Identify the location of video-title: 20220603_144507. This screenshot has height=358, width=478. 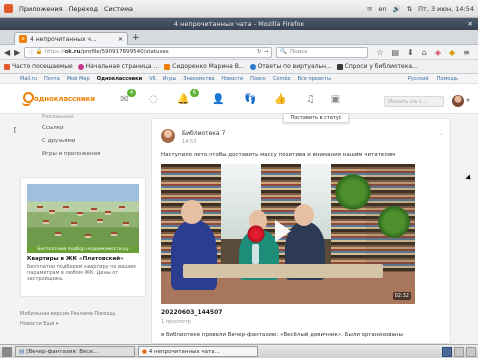
(191, 312).